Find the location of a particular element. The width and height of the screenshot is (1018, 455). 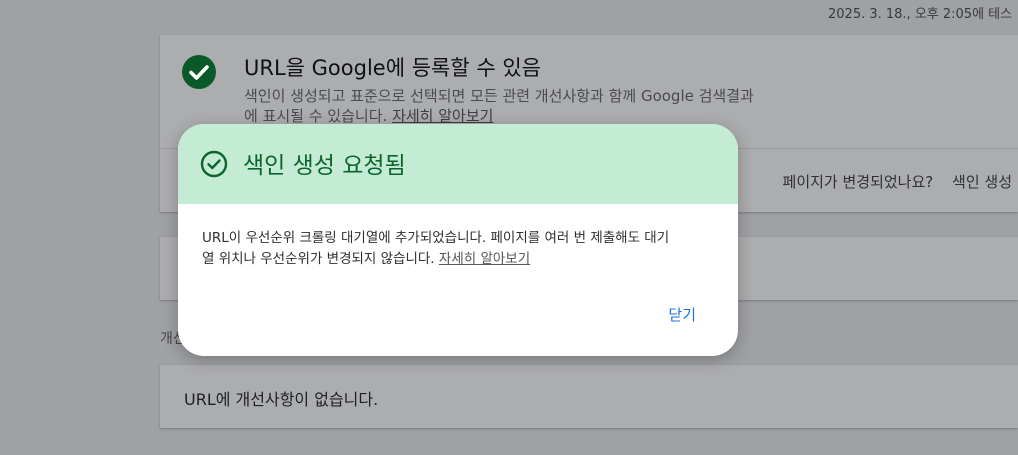

check-circle-outline-icon is located at coordinates (214, 164).